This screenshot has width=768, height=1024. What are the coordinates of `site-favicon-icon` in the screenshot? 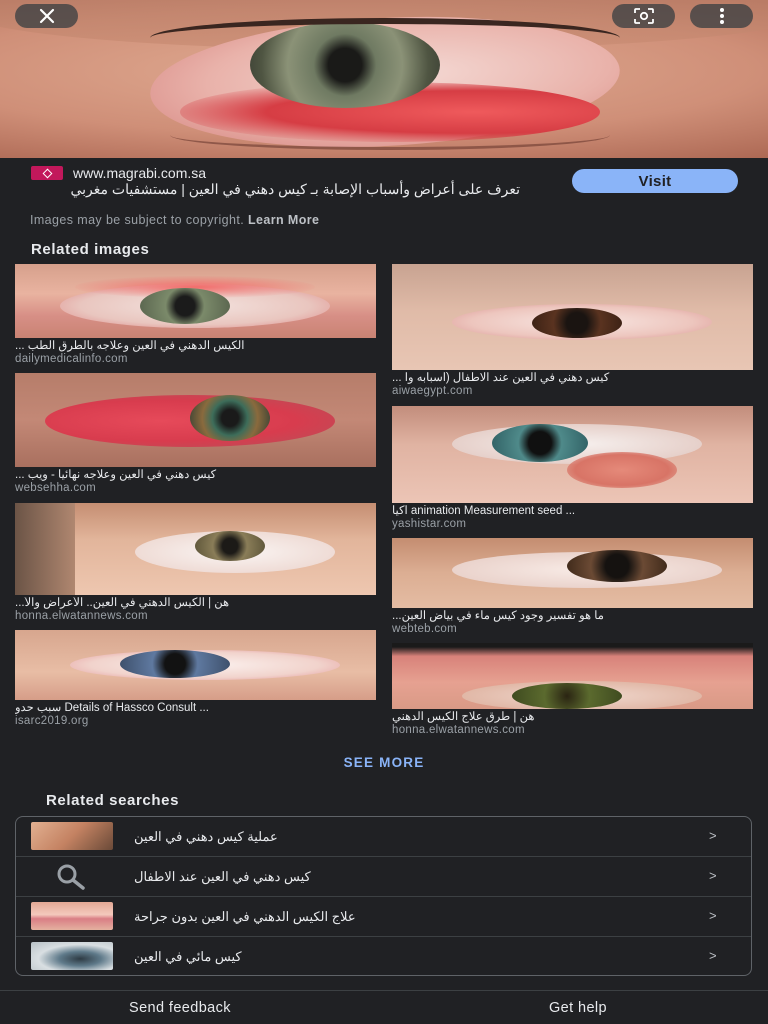 It's located at (47, 173).